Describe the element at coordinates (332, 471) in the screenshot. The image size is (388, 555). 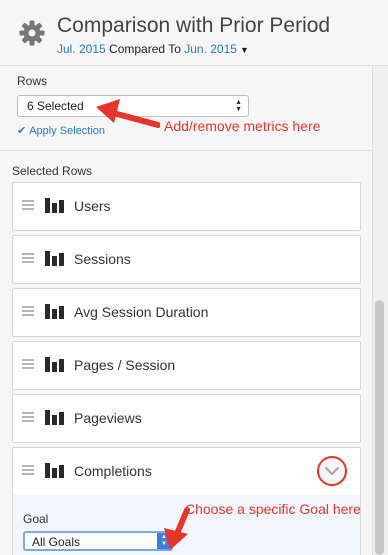
I see `chevron-down-icon` at that location.